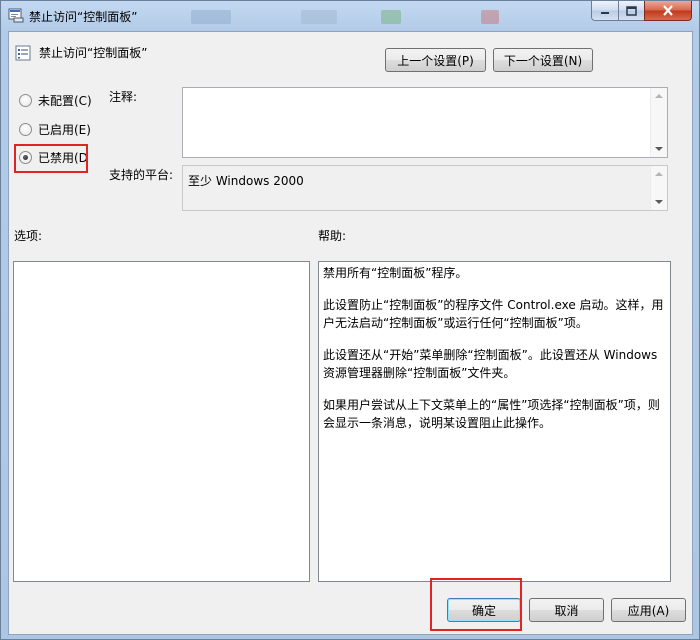 Image resolution: width=700 pixels, height=640 pixels. Describe the element at coordinates (566, 610) in the screenshot. I see `cancel-button: 取消` at that location.